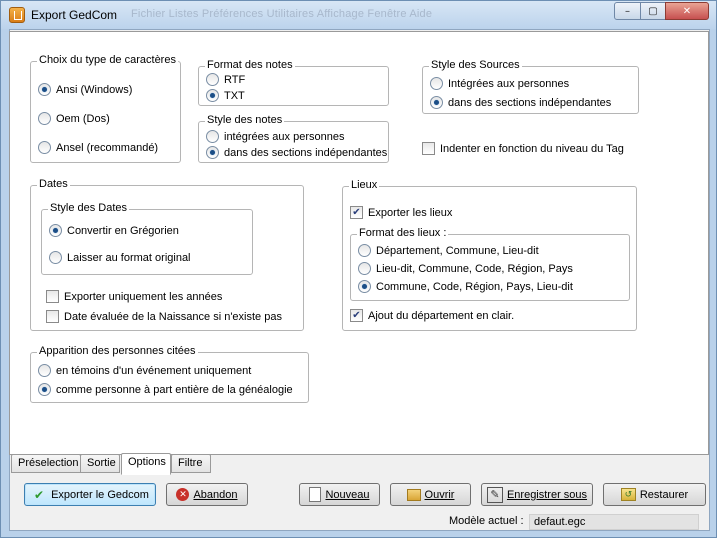 This screenshot has width=717, height=538. Describe the element at coordinates (430, 494) in the screenshot. I see `open-button: Ouvrir` at that location.